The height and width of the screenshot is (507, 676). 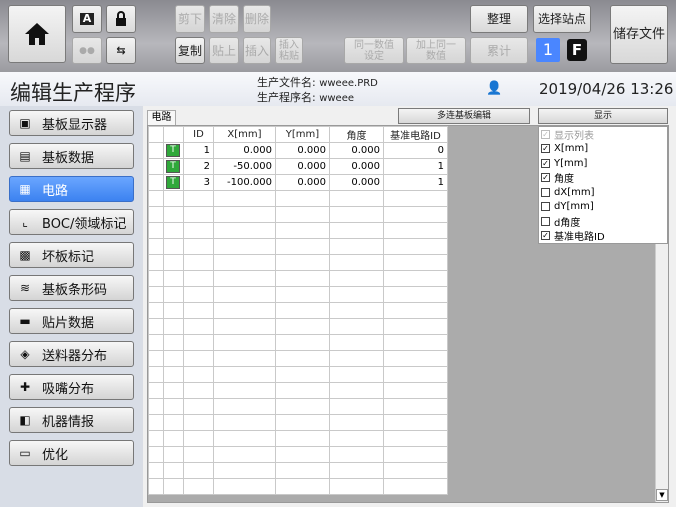 What do you see at coordinates (71, 387) in the screenshot?
I see `sidebar-item-8: ✚ 吸嘴分布` at bounding box center [71, 387].